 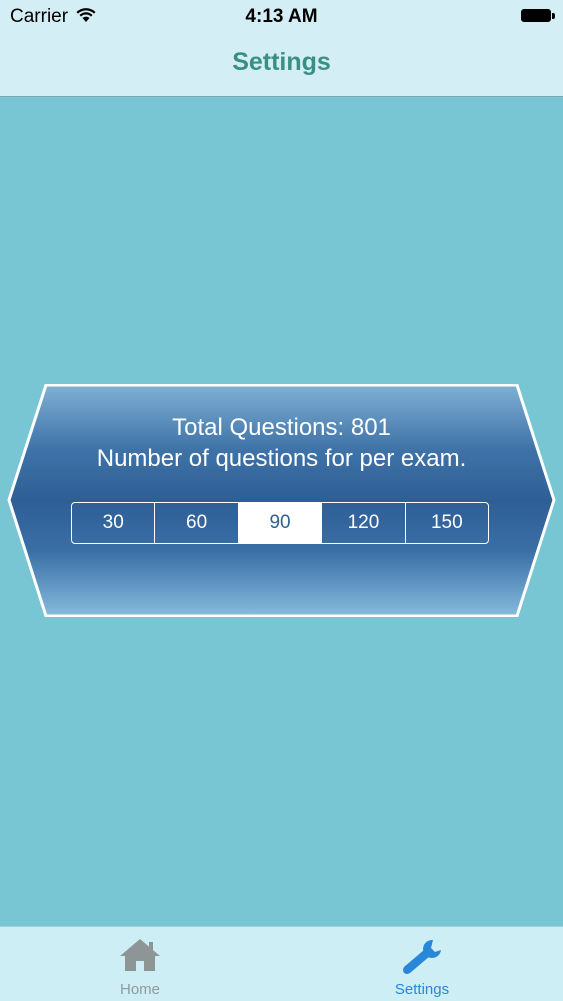 I want to click on segment-90: 90, so click(x=280, y=523).